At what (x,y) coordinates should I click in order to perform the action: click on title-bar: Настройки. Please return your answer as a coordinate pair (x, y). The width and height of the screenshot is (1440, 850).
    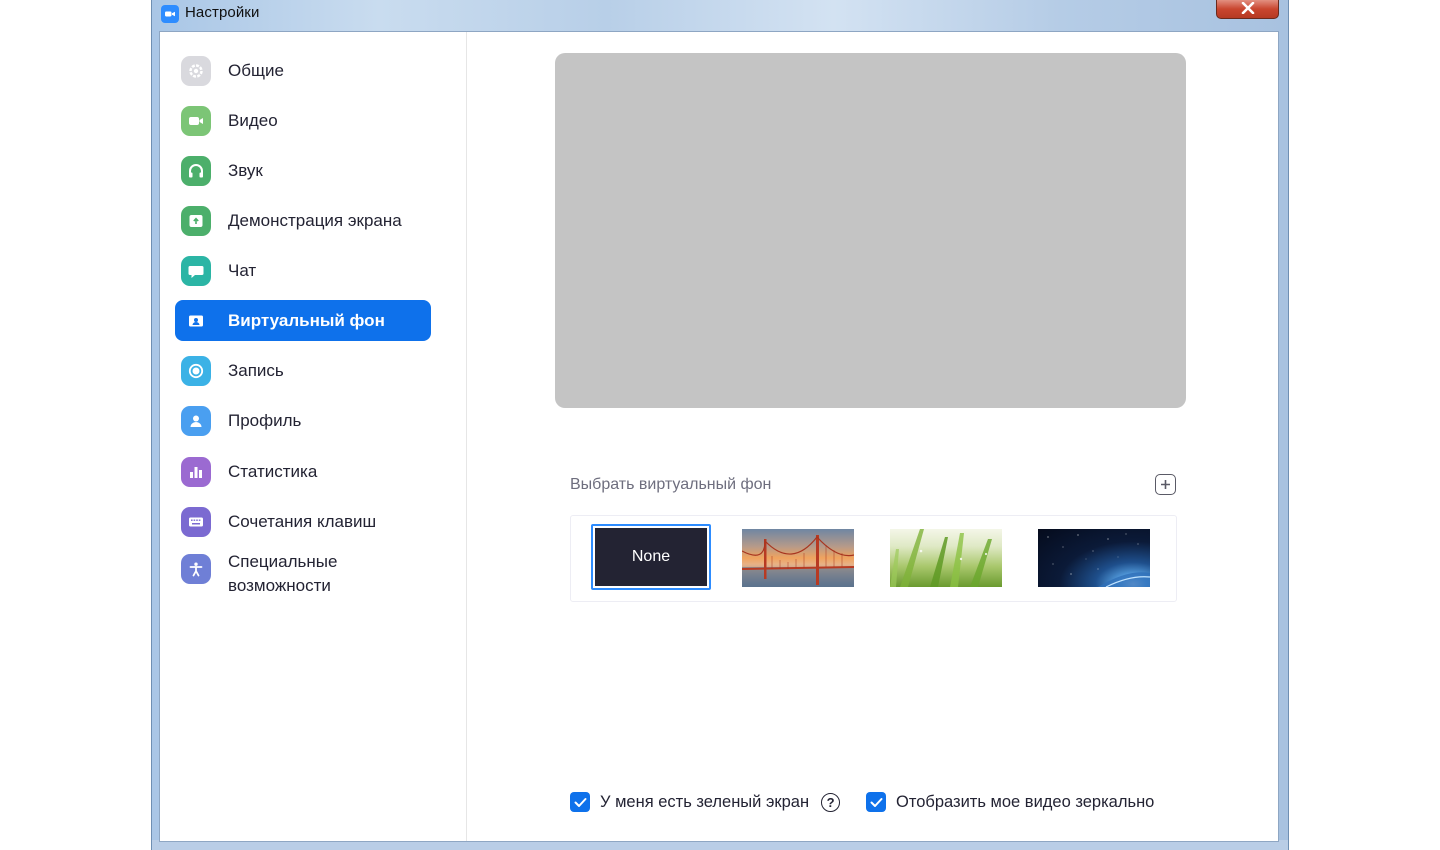
    Looking at the image, I should click on (720, 14).